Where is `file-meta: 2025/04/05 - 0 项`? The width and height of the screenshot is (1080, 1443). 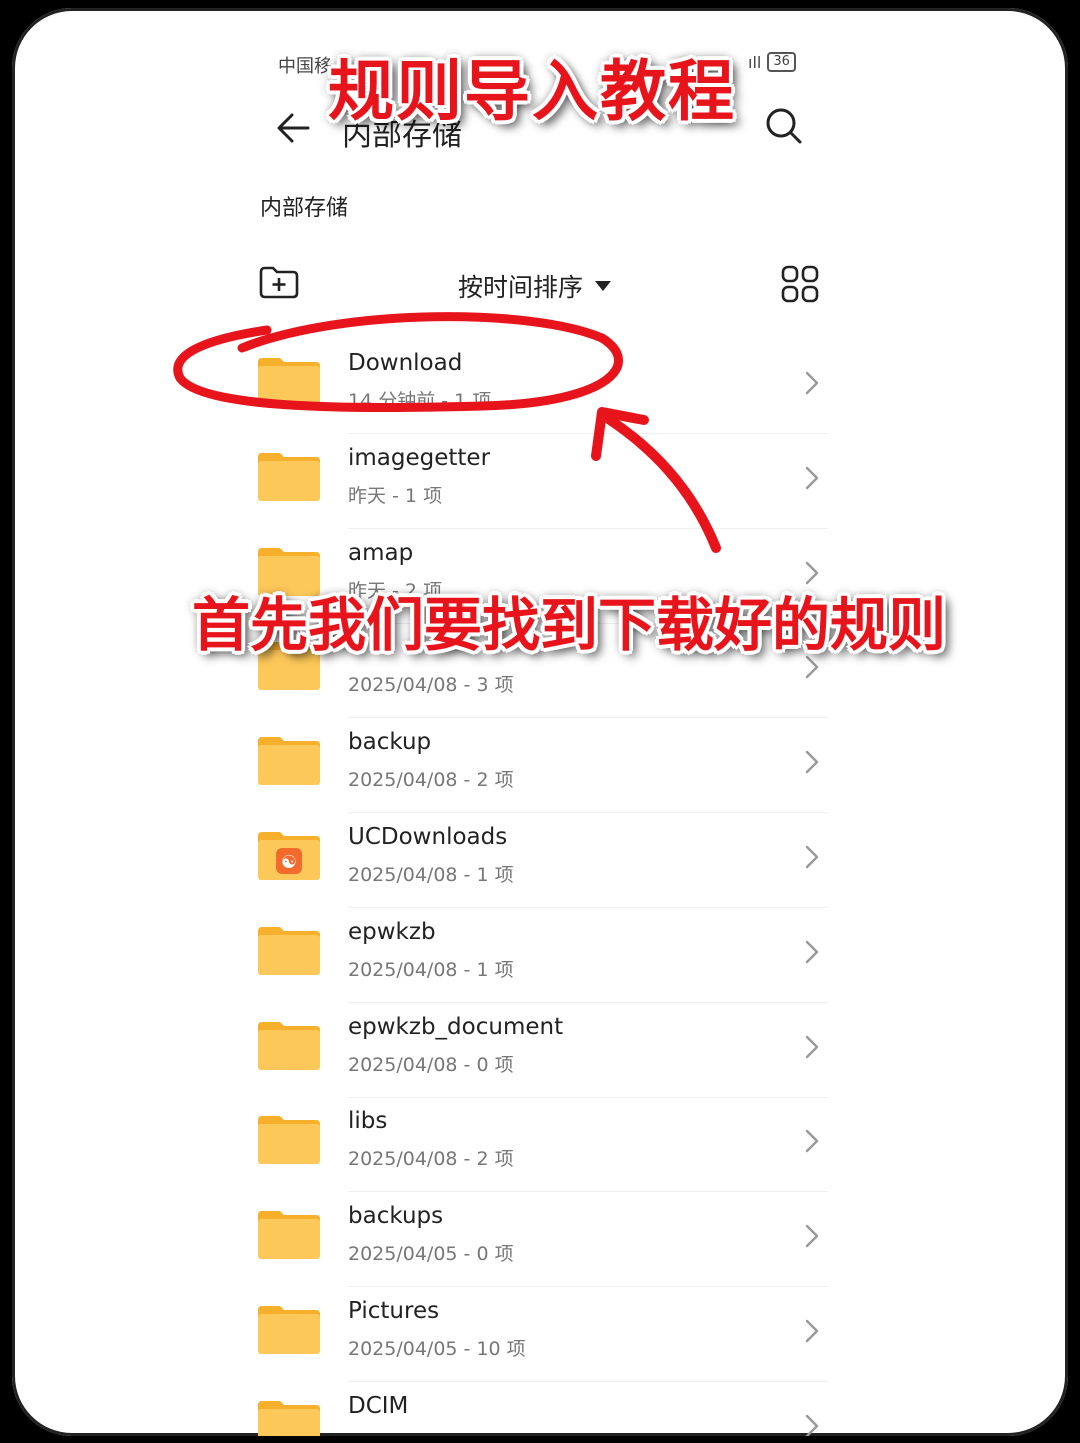
file-meta: 2025/04/05 - 0 项 is located at coordinates (431, 1254).